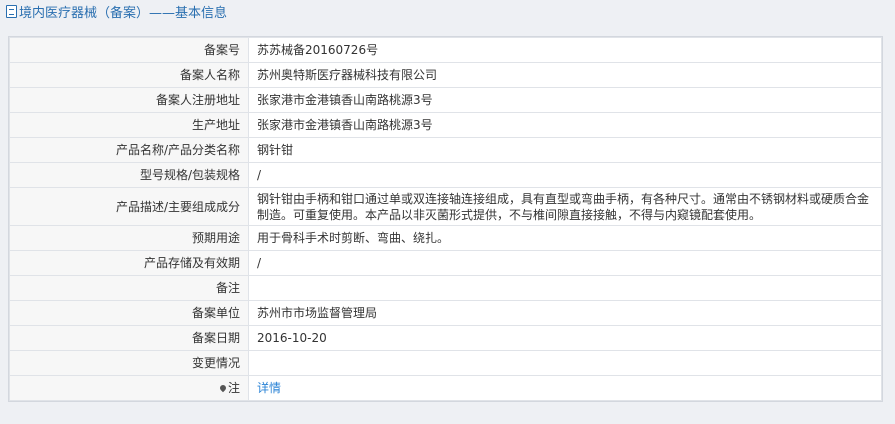  I want to click on row-value: 钢针钳, so click(565, 150).